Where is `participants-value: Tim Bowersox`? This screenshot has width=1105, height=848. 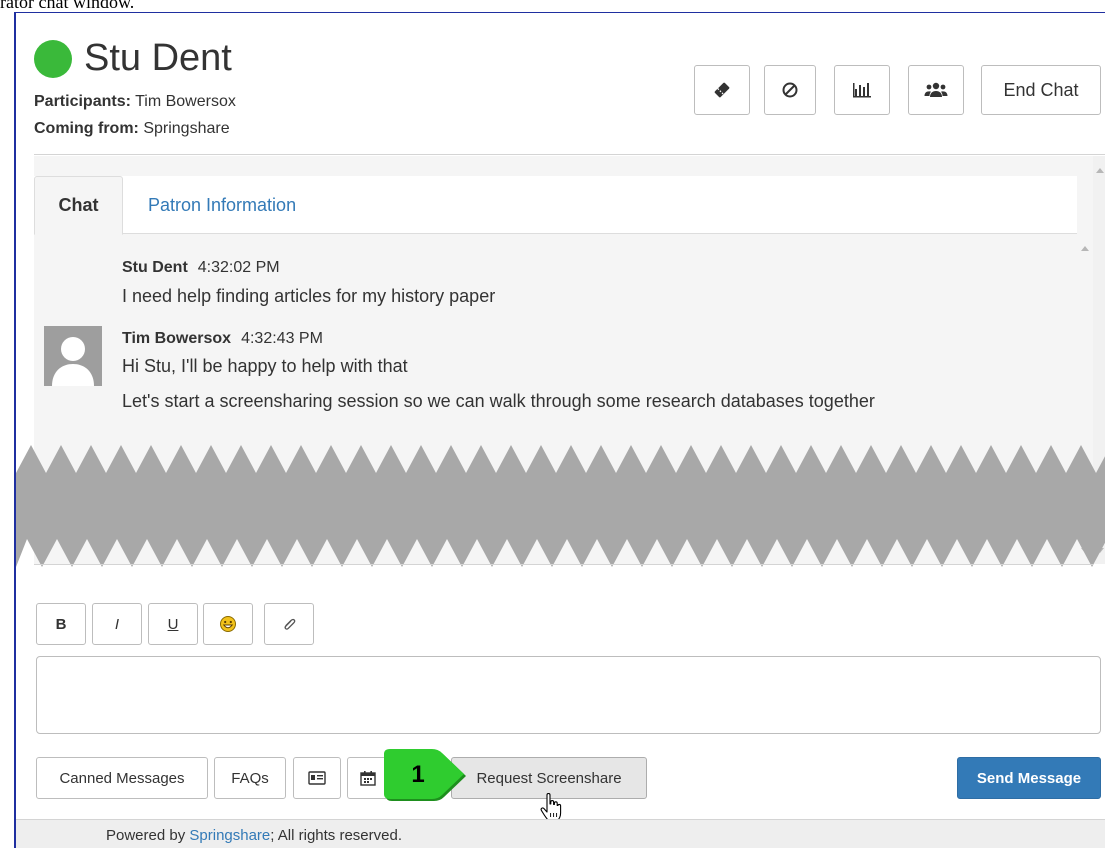 participants-value: Tim Bowersox is located at coordinates (185, 101).